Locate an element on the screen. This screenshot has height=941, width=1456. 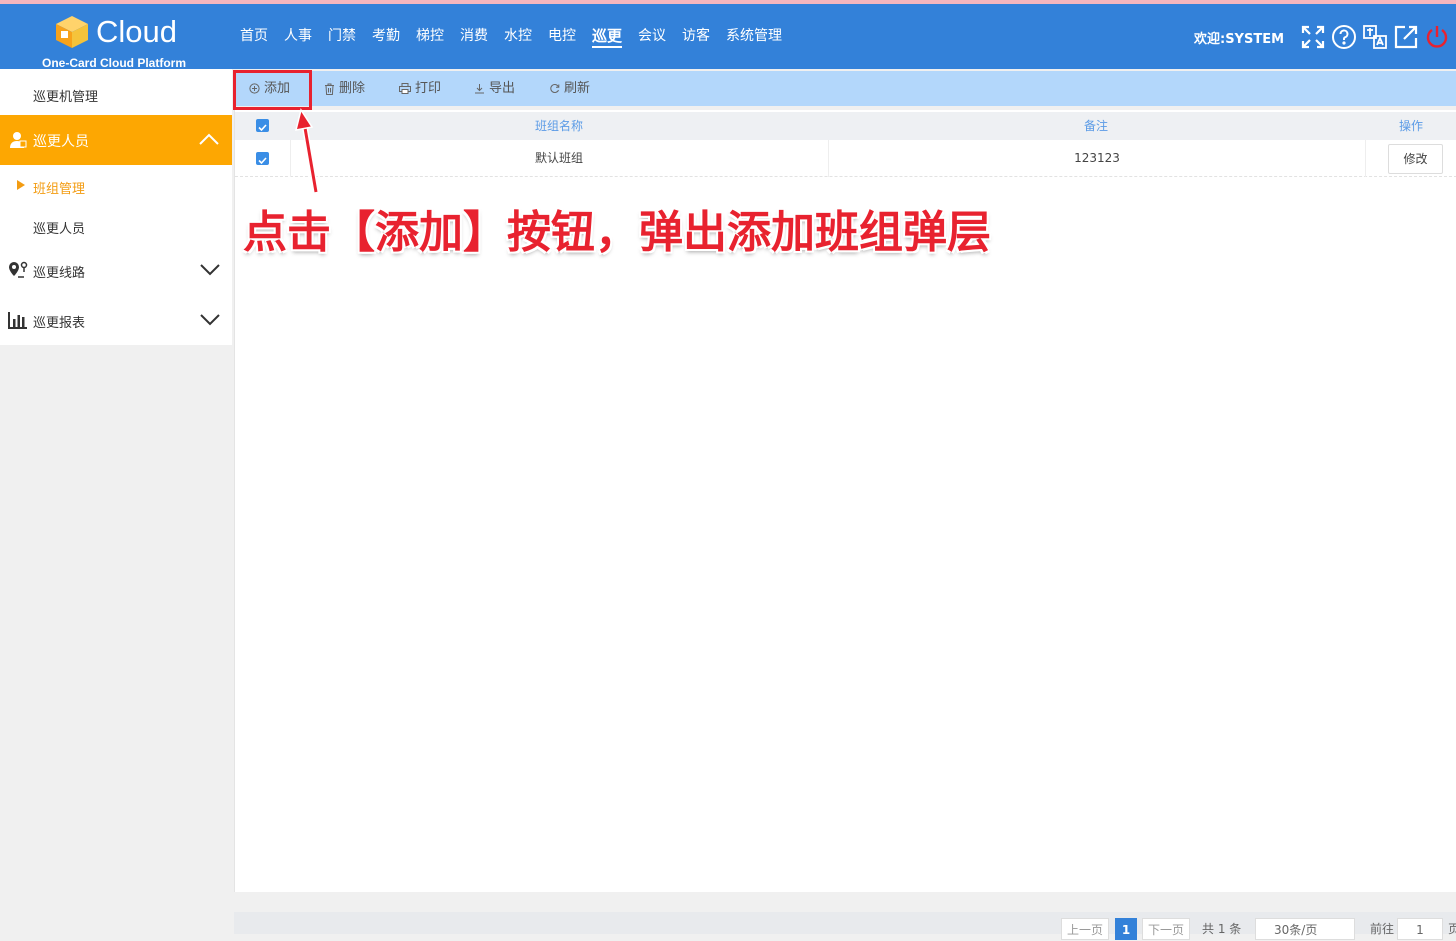
header-icons is located at coordinates (1377, 37).